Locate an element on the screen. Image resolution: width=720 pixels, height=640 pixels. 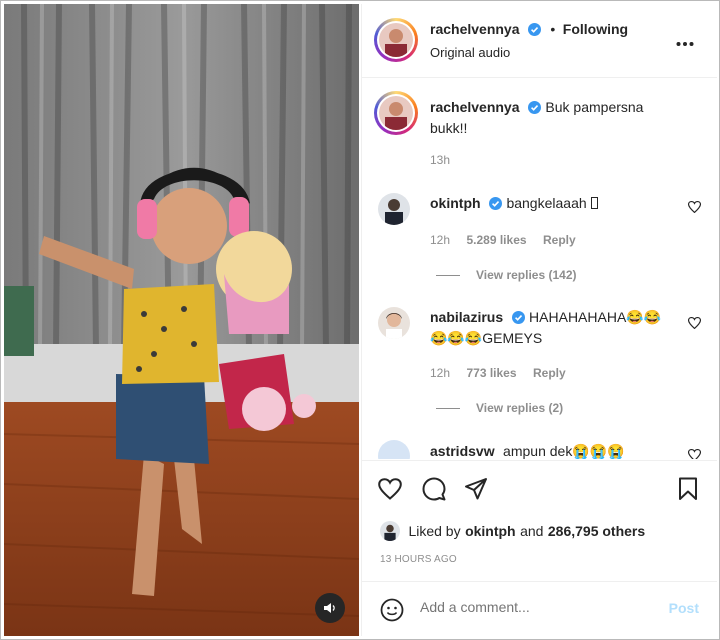
view-replies-button: View replies (2) is located at coordinates (499, 408).